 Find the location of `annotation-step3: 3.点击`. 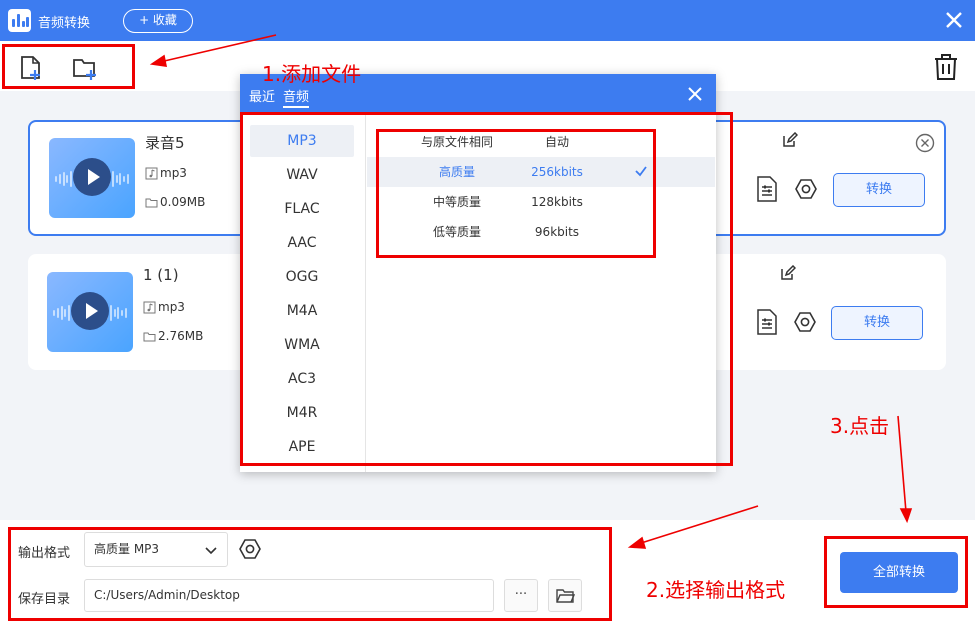

annotation-step3: 3.点击 is located at coordinates (860, 426).